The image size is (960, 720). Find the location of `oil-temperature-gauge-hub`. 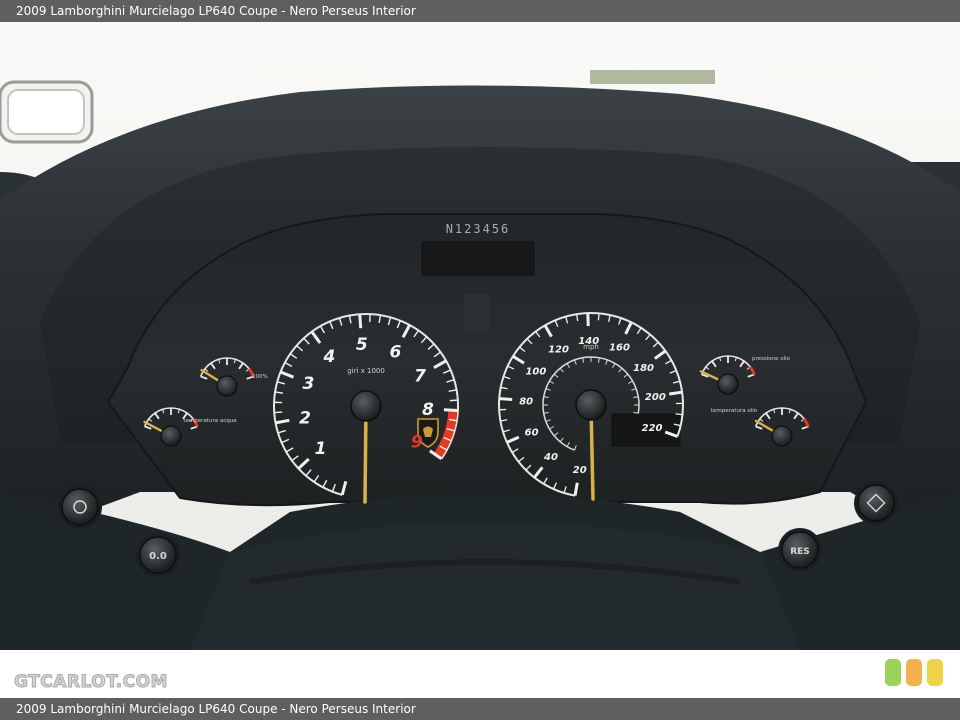

oil-temperature-gauge-hub is located at coordinates (782, 436).